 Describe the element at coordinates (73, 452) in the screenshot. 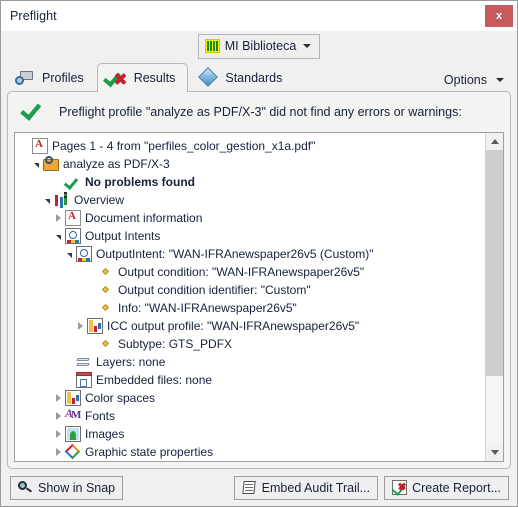

I see `graphic-state-icon` at that location.